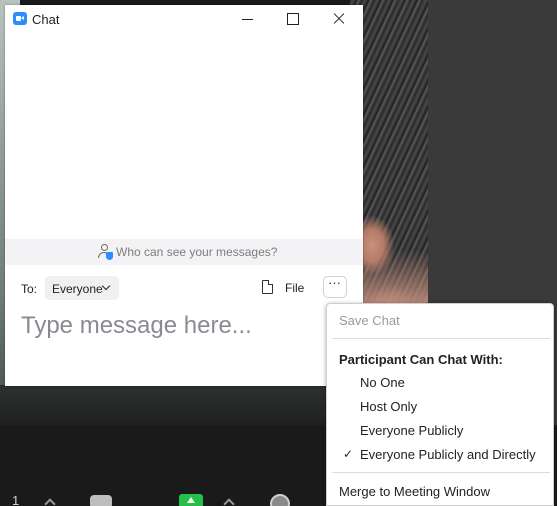 This screenshot has width=557, height=506. What do you see at coordinates (440, 383) in the screenshot?
I see `menu-item-no-one: No One` at bounding box center [440, 383].